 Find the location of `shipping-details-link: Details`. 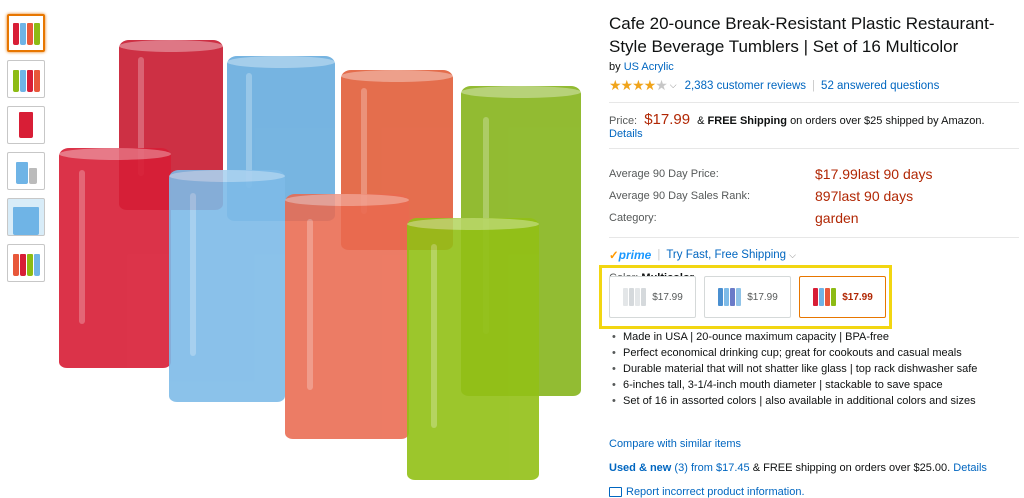

shipping-details-link: Details is located at coordinates (626, 134).